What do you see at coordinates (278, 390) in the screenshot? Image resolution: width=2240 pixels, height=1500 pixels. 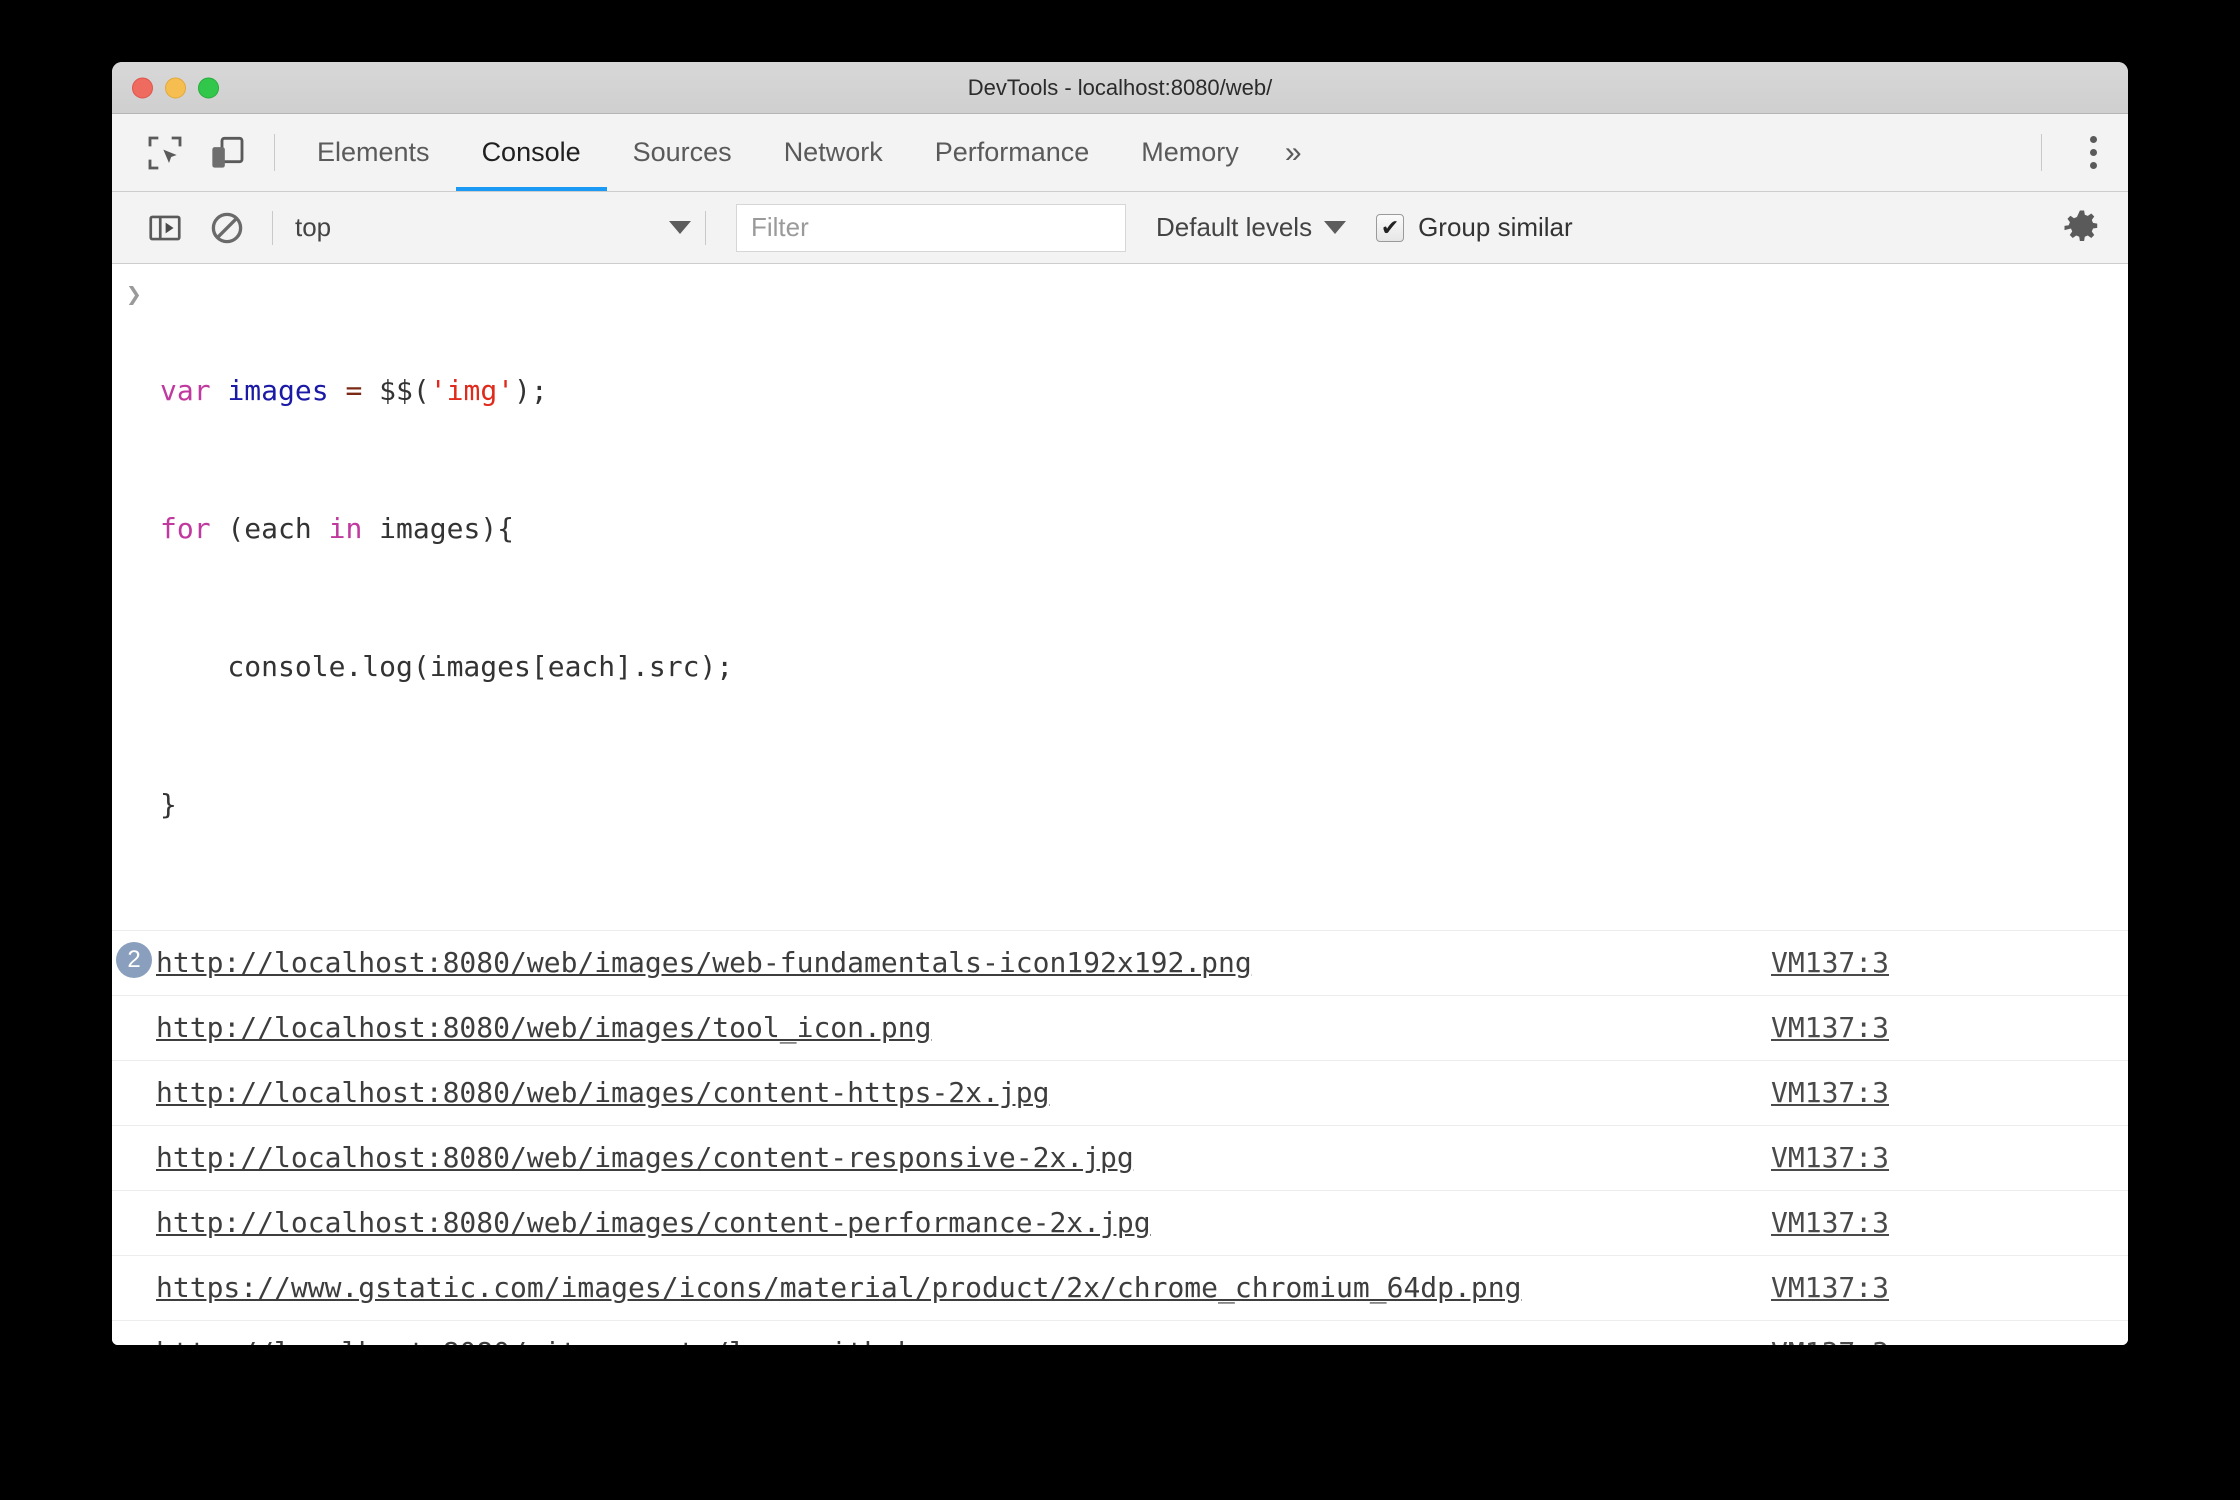 I see `code-token: images` at bounding box center [278, 390].